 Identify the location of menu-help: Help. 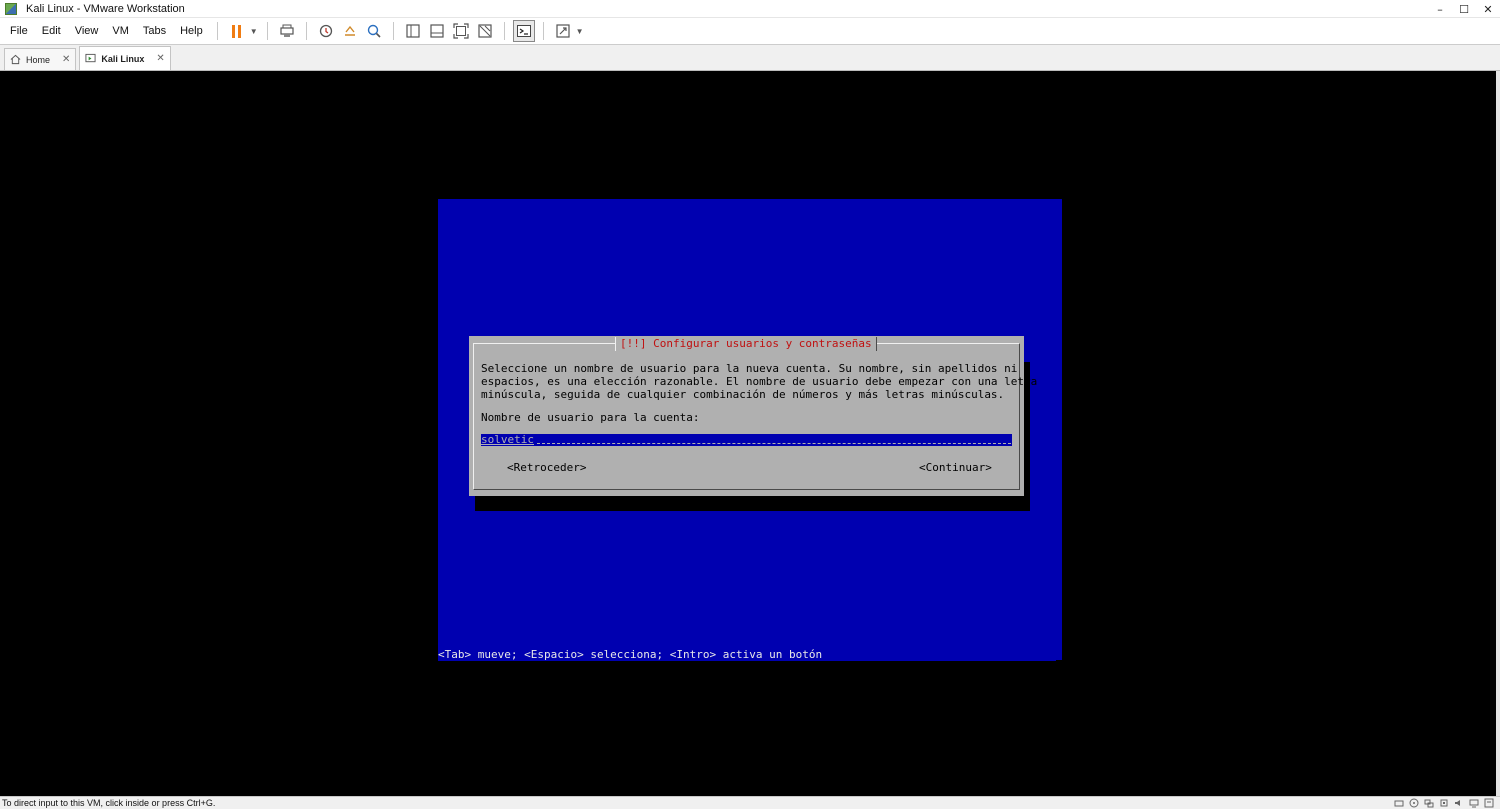
(191, 31).